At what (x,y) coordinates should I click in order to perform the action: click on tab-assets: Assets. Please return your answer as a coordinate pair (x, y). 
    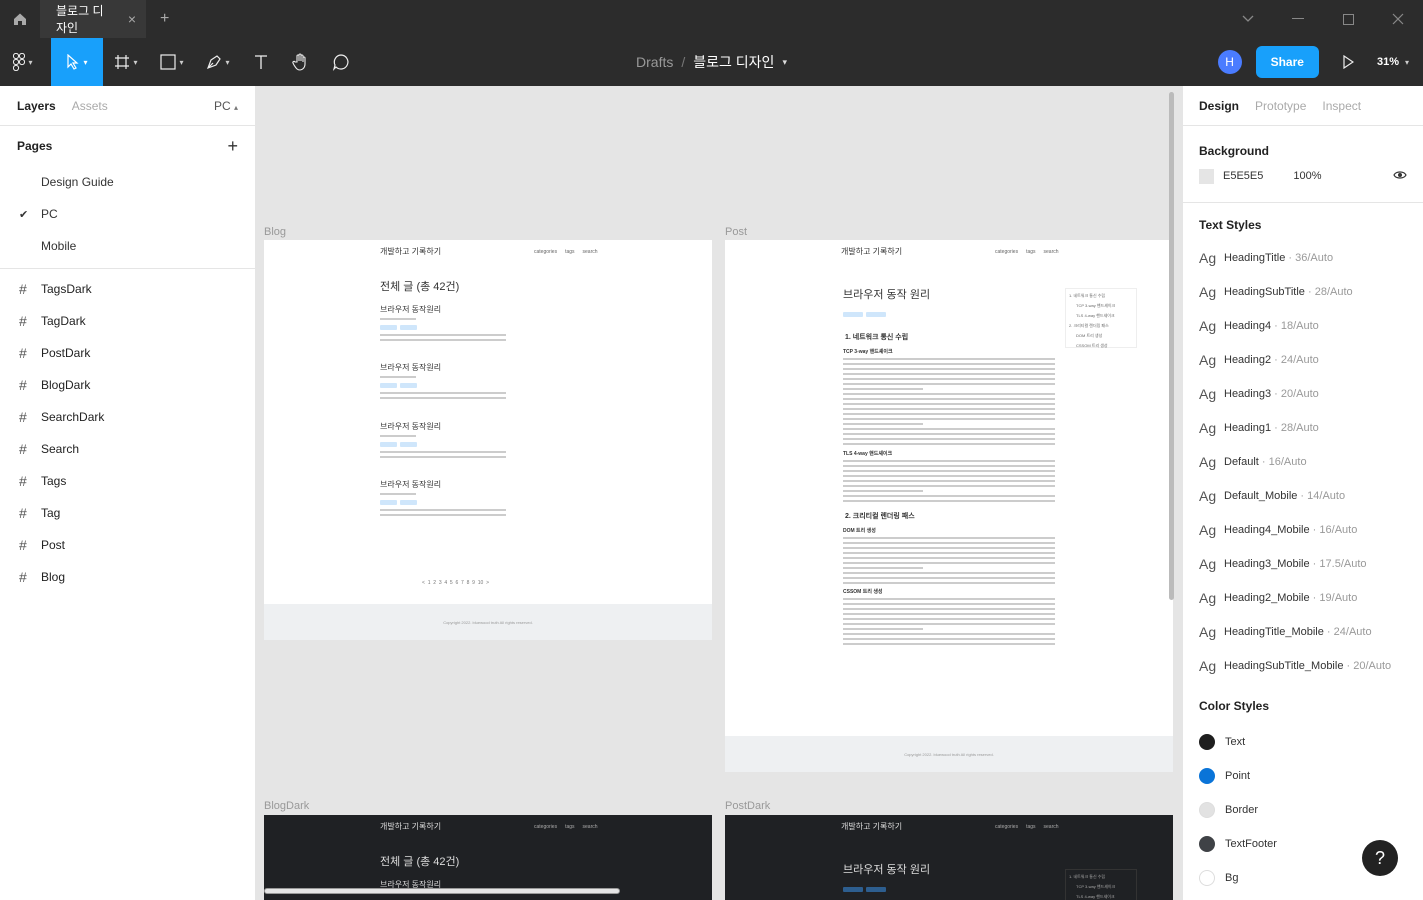
    Looking at the image, I should click on (90, 106).